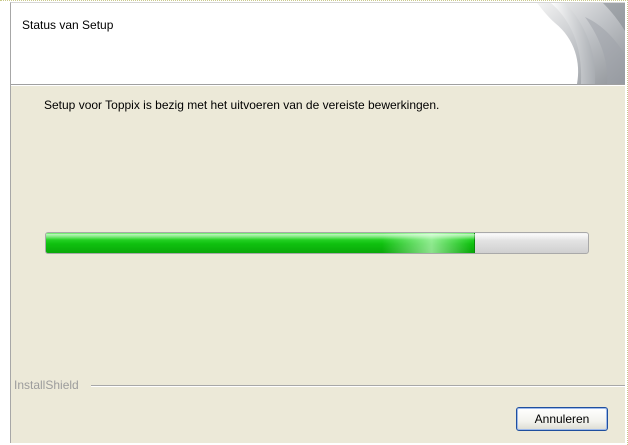 This screenshot has width=628, height=445. I want to click on installshield-label: InstallShield, so click(49, 385).